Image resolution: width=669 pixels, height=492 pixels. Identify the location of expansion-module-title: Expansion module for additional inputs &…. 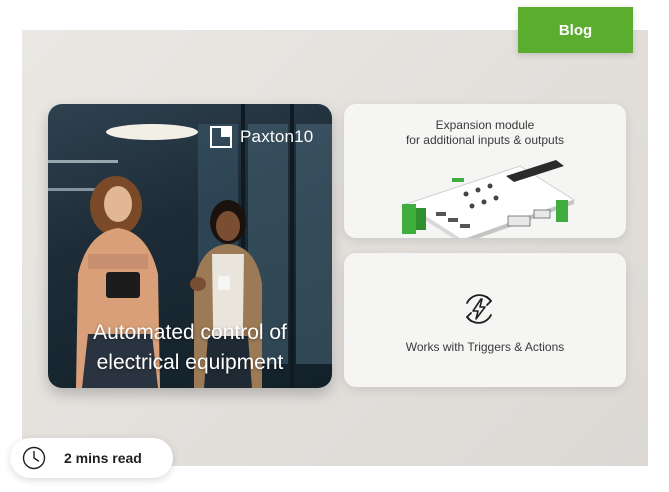
(485, 133).